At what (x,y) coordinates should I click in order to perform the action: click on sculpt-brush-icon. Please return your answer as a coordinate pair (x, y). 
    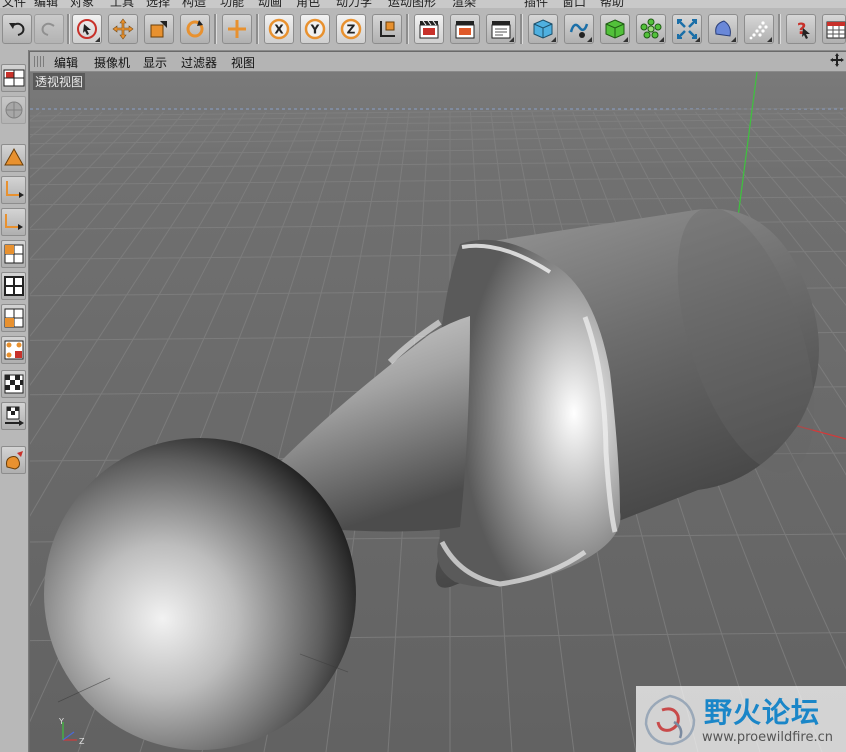
    Looking at the image, I should click on (14, 460).